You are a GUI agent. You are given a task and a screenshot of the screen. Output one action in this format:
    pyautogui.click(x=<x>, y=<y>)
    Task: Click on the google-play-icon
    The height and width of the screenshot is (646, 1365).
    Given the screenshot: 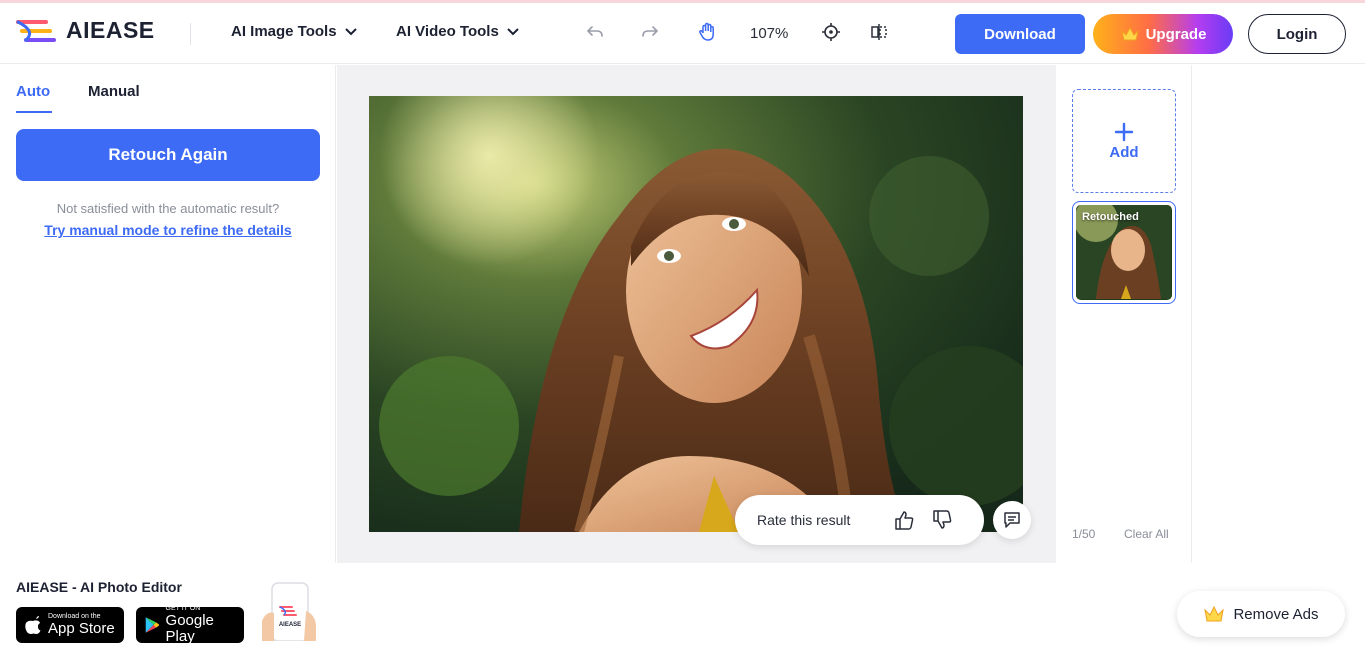 What is the action you would take?
    pyautogui.click(x=152, y=625)
    